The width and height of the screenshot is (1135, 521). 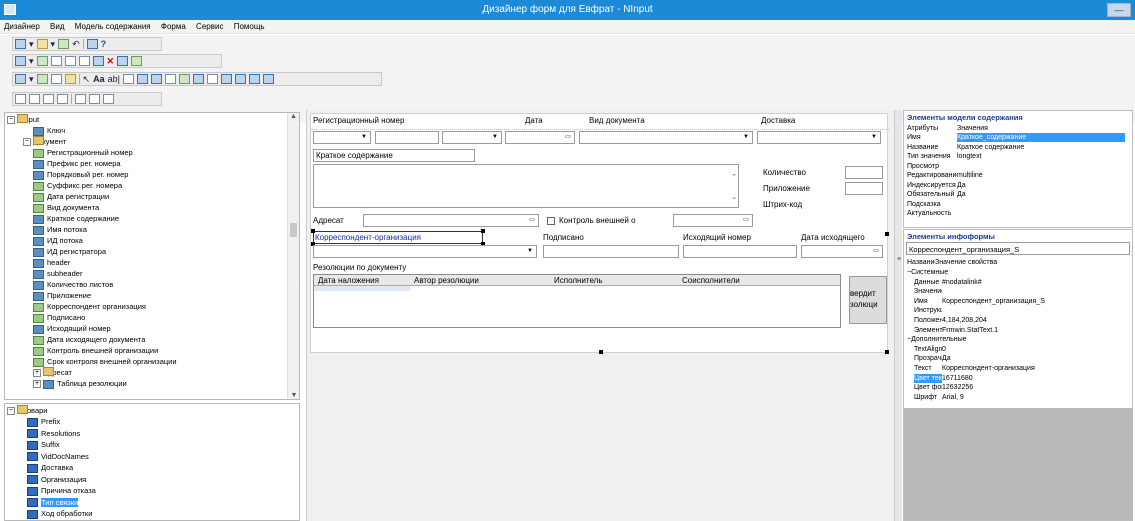 I want to click on property-value: 4,184,208,204, so click(x=964, y=320).